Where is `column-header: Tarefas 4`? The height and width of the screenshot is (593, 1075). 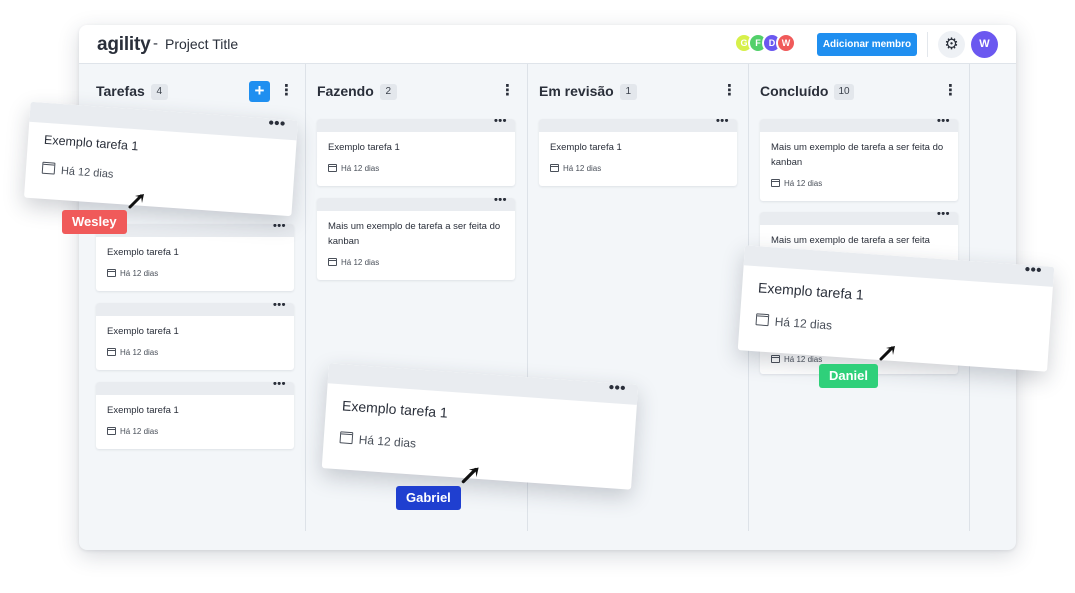 column-header: Tarefas 4 is located at coordinates (132, 93).